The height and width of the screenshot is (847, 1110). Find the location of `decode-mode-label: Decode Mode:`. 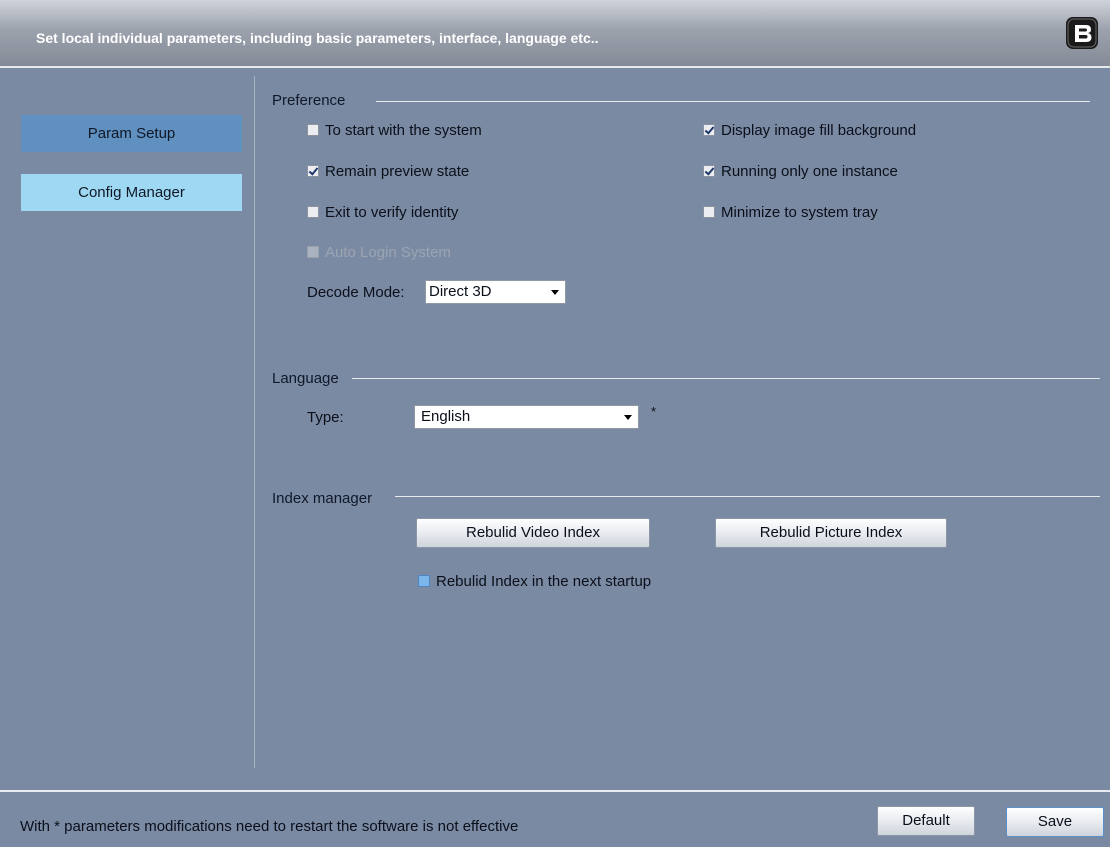

decode-mode-label: Decode Mode: is located at coordinates (356, 292).